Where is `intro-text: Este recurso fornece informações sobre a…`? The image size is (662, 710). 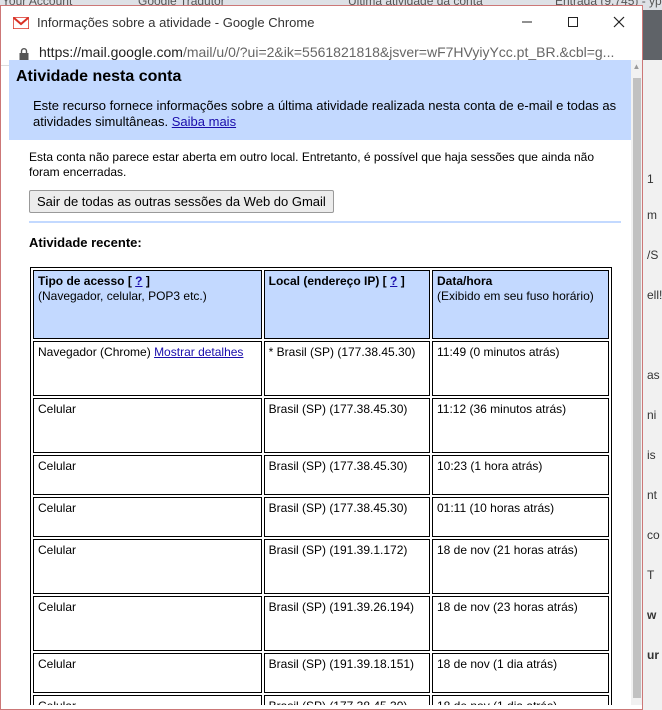
intro-text: Este recurso fornece informações sobre a… is located at coordinates (328, 114).